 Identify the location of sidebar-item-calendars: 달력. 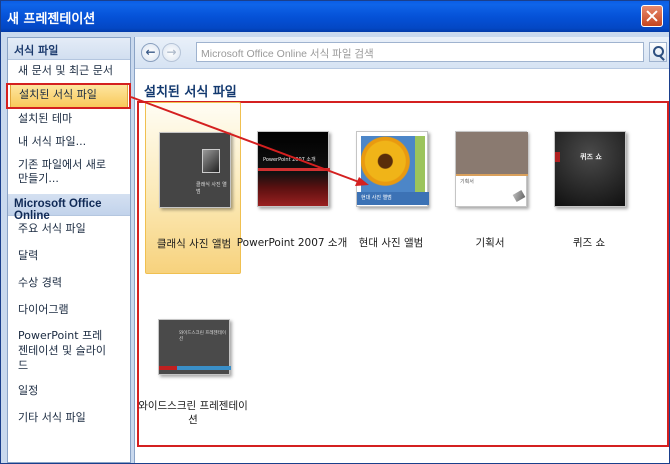
(69, 254).